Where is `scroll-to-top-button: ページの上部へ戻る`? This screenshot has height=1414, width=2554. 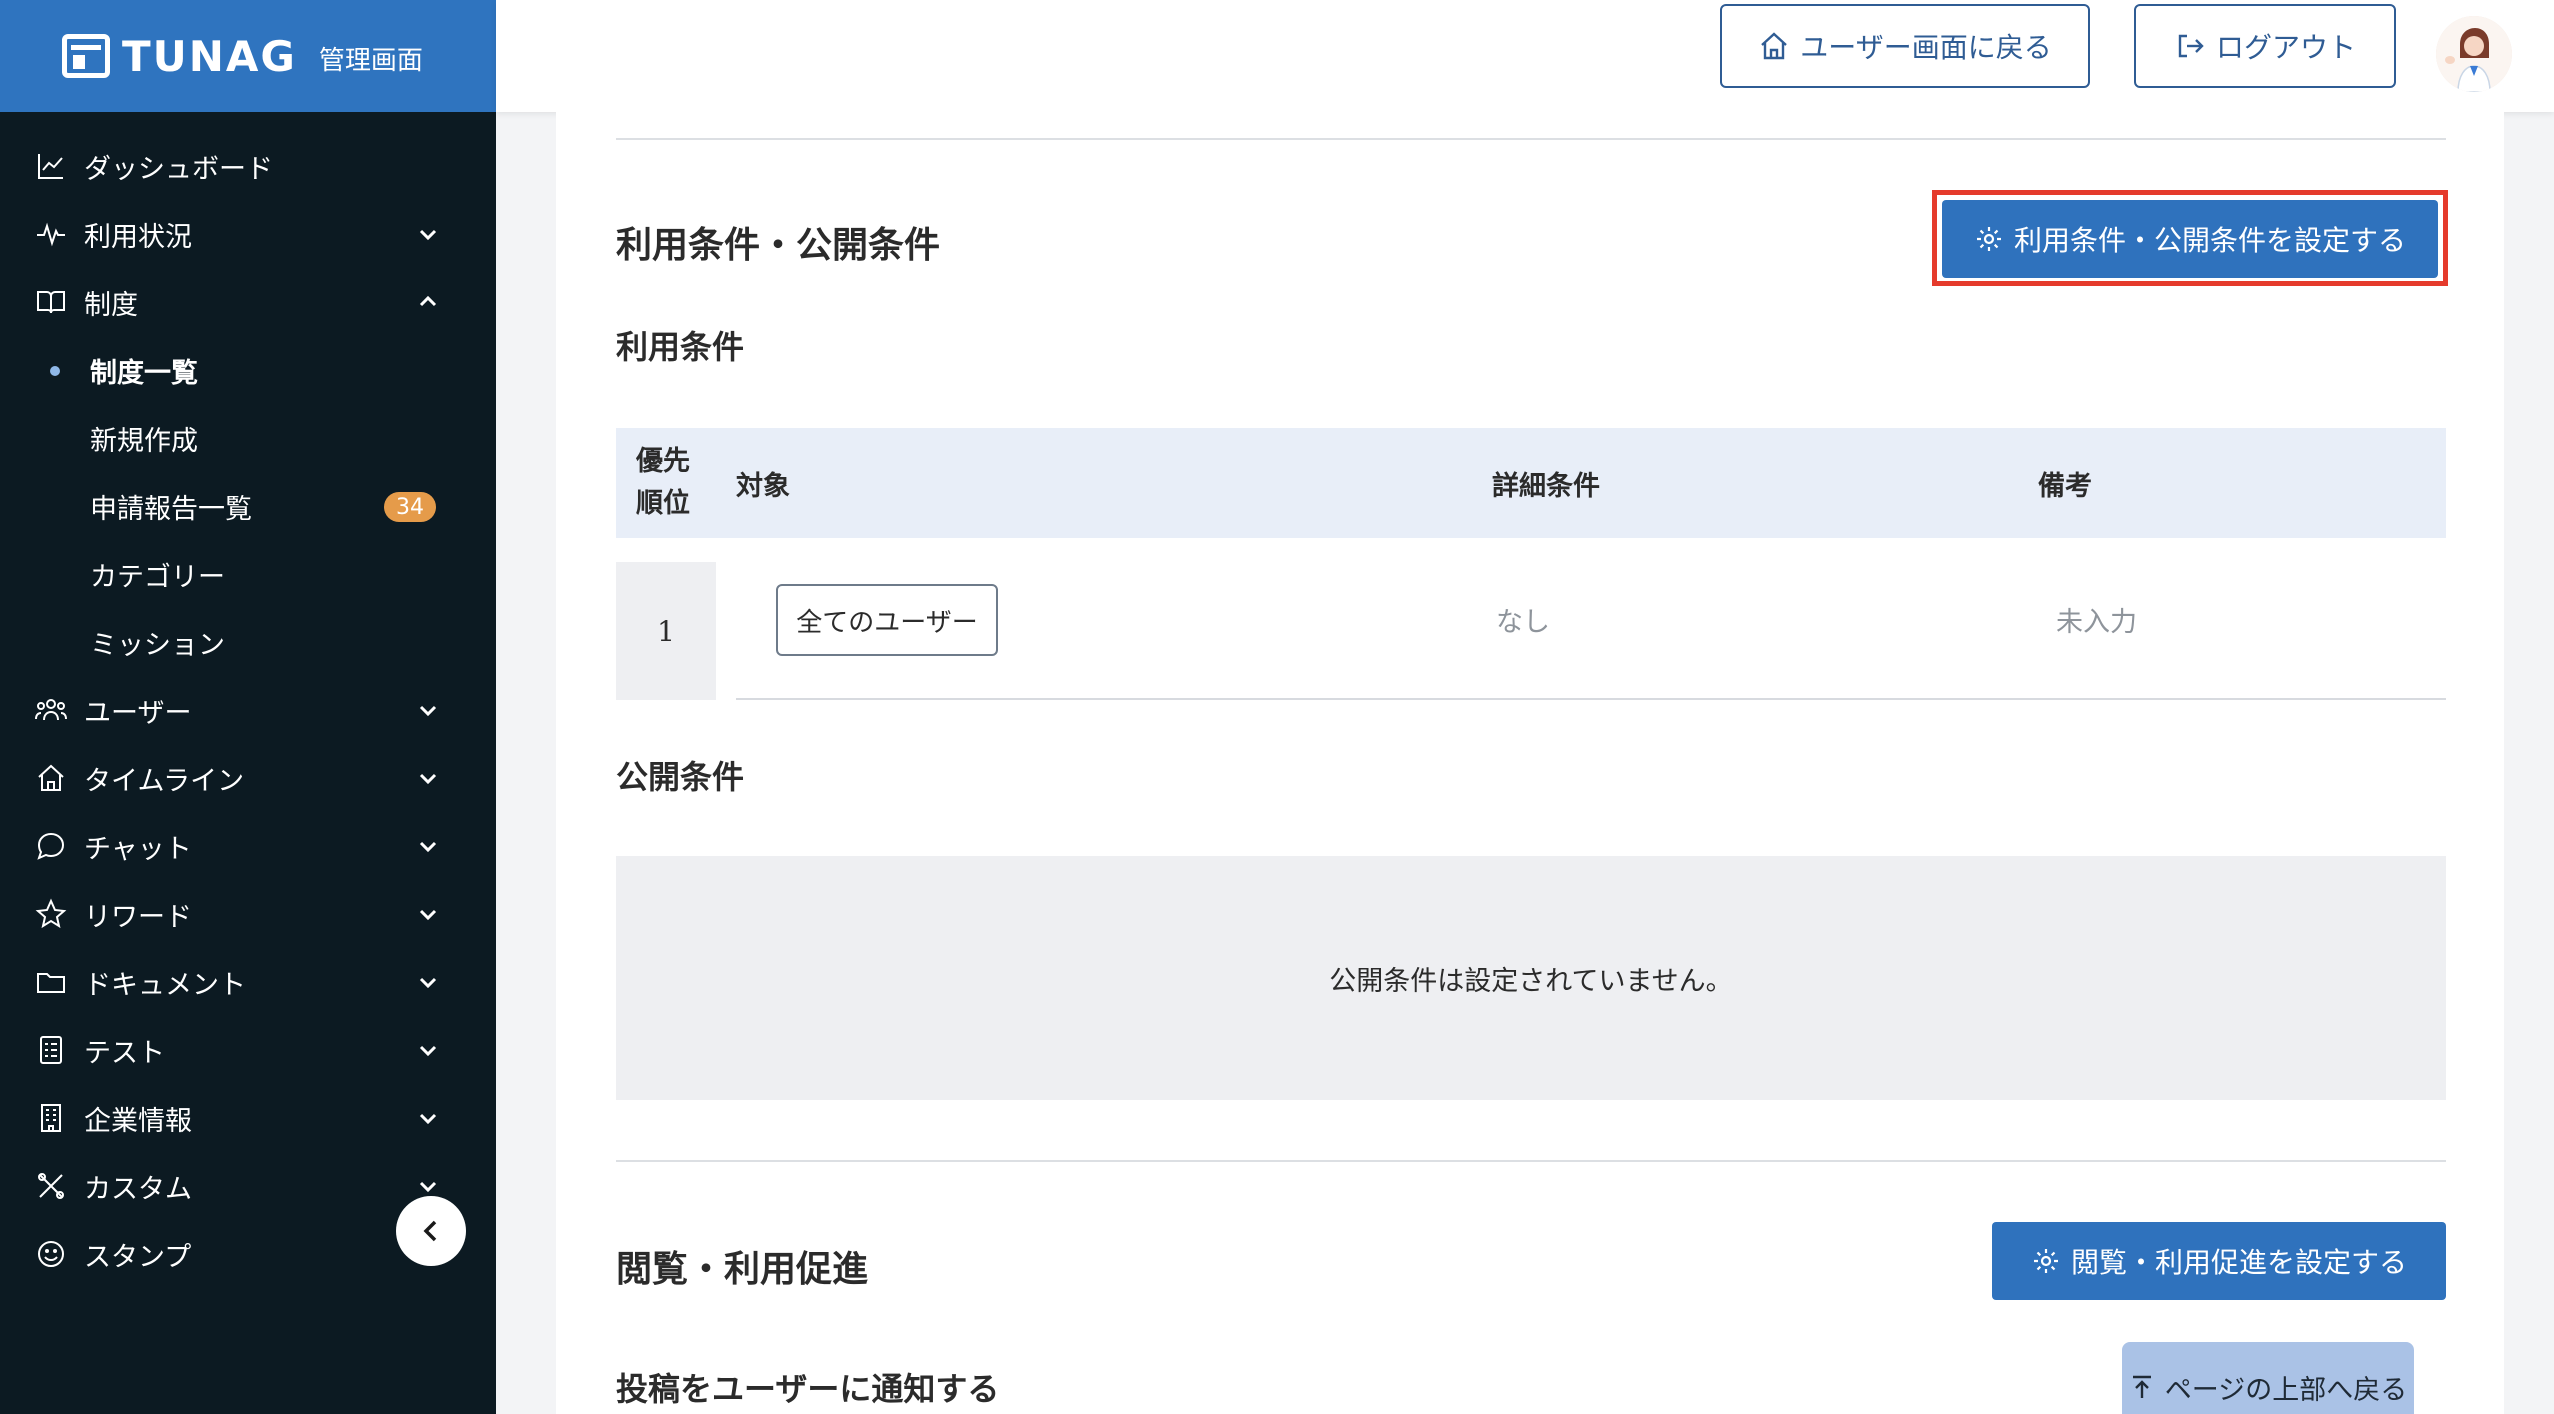
scroll-to-top-button: ページの上部へ戻る is located at coordinates (2268, 1378).